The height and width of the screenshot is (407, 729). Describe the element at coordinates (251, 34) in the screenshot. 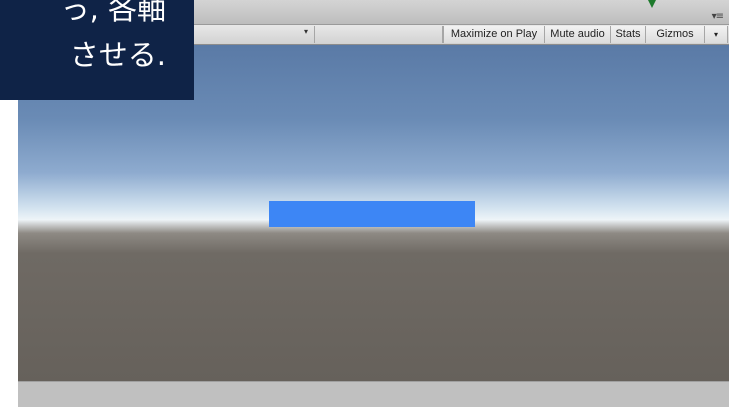

I see `aspect-ratio-dropdown: ▾` at that location.